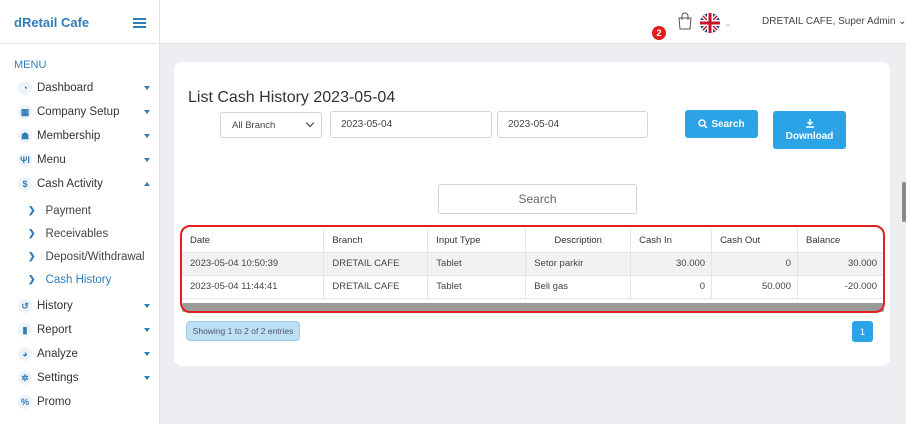  I want to click on building-icon: ▦, so click(25, 112).